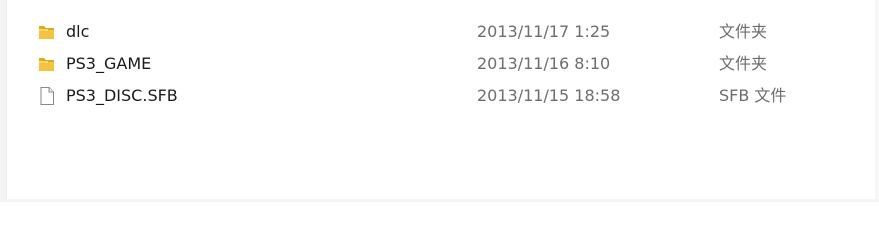  I want to click on file-row-dlc: dlc 2013/11/17 1:25 文件夹, so click(440, 32).